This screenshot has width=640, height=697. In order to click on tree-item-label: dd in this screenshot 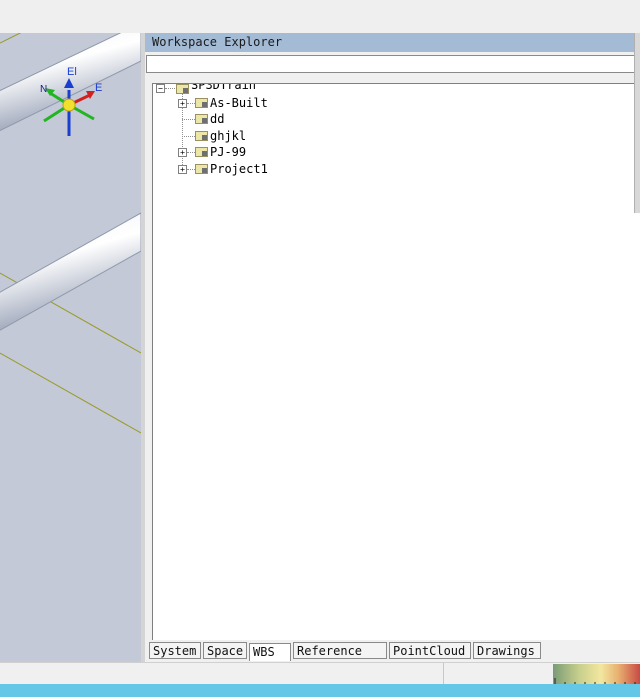, I will do `click(217, 119)`.